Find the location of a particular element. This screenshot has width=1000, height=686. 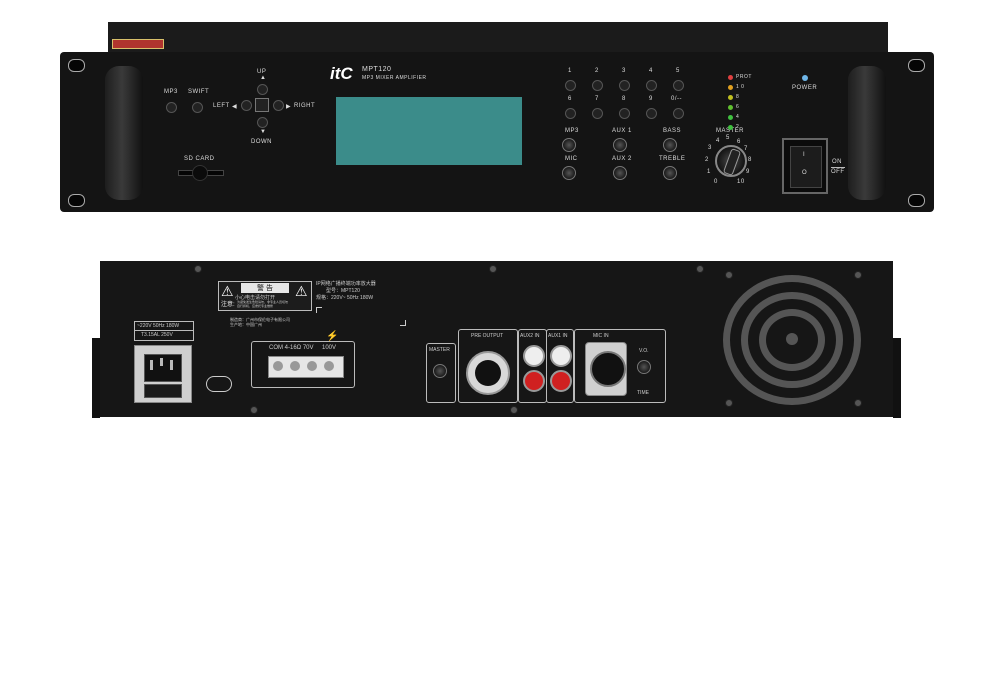

key-9-label: 9 is located at coordinates (651, 99).